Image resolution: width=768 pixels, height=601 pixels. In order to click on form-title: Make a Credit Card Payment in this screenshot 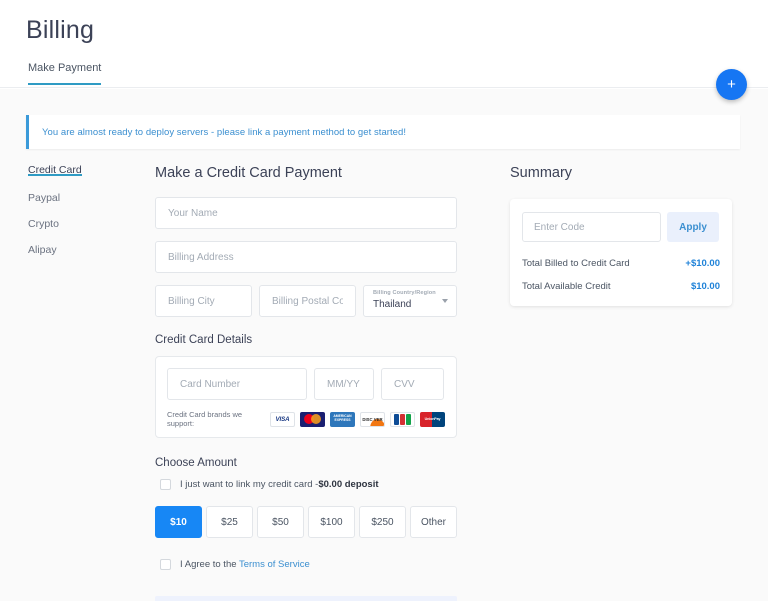, I will do `click(248, 173)`.